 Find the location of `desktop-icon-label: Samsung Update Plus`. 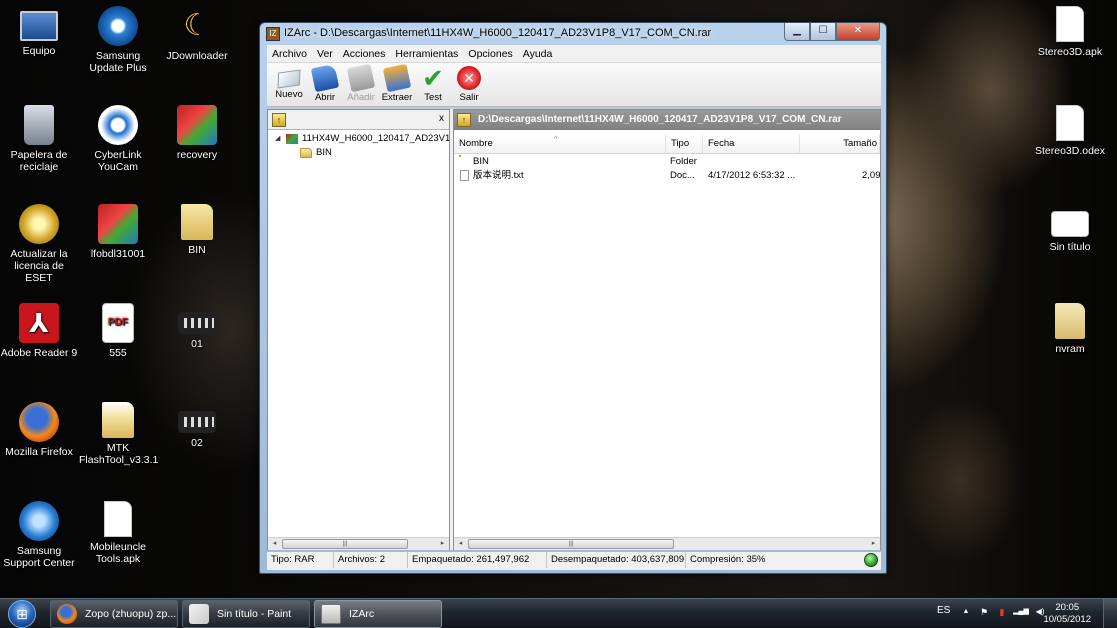

desktop-icon-label: Samsung Update Plus is located at coordinates (118, 62).